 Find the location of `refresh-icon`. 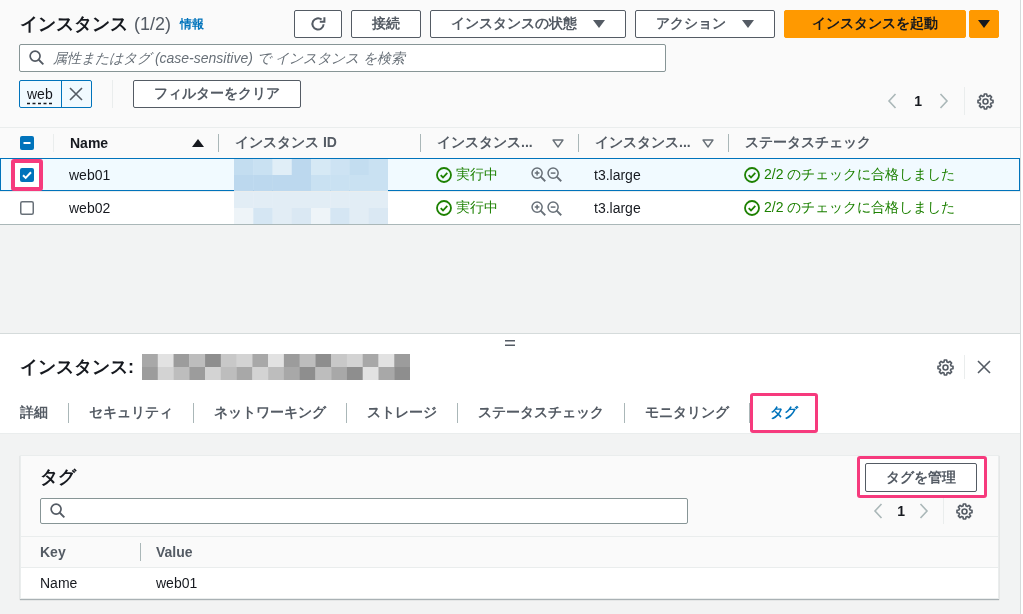

refresh-icon is located at coordinates (318, 24).